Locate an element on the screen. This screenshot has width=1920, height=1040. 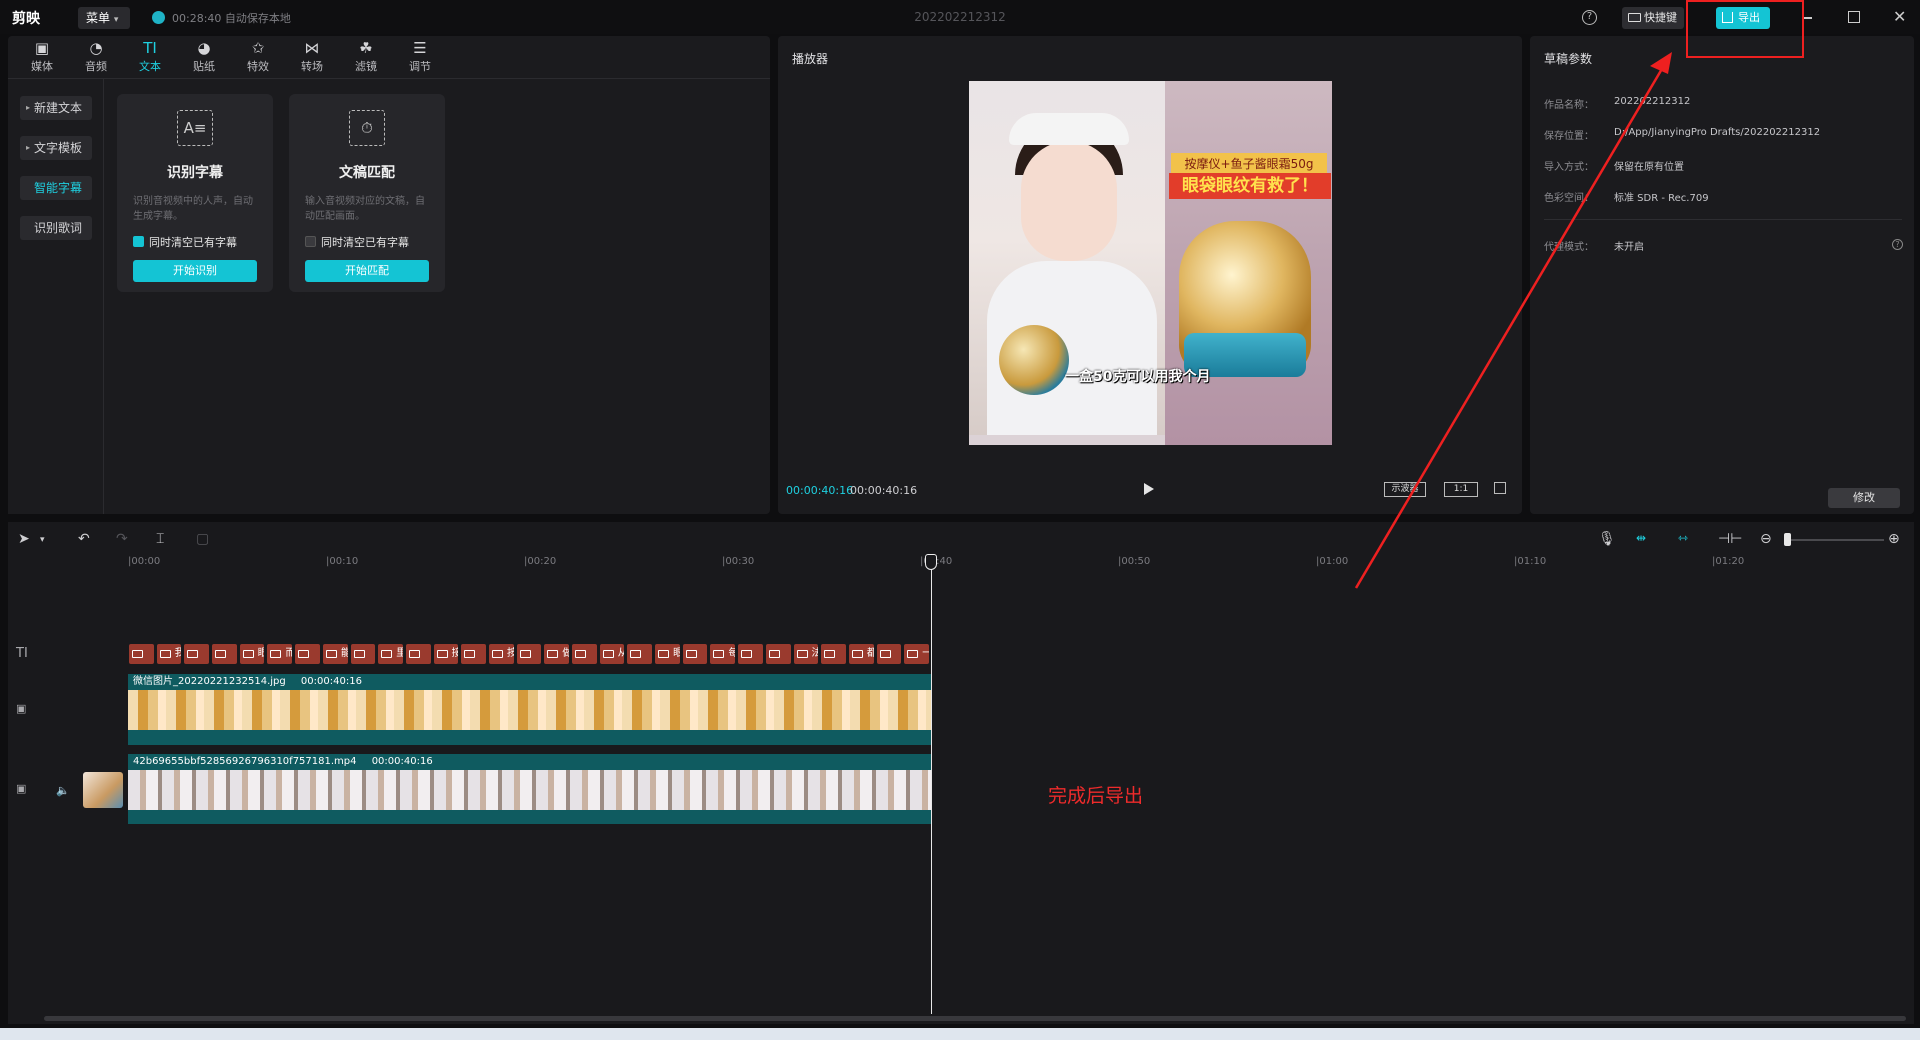
text-clip: 都可以 is located at coordinates (861, 654).